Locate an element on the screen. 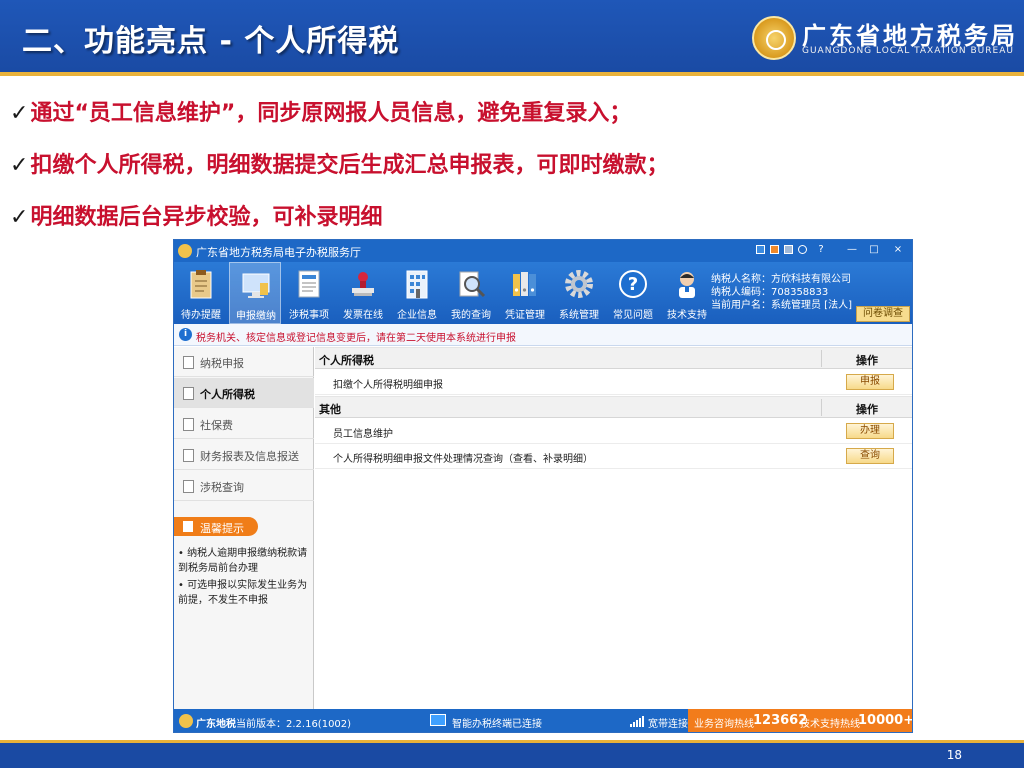 Image resolution: width=1024 pixels, height=768 pixels. help-icon: ? is located at coordinates (821, 250).